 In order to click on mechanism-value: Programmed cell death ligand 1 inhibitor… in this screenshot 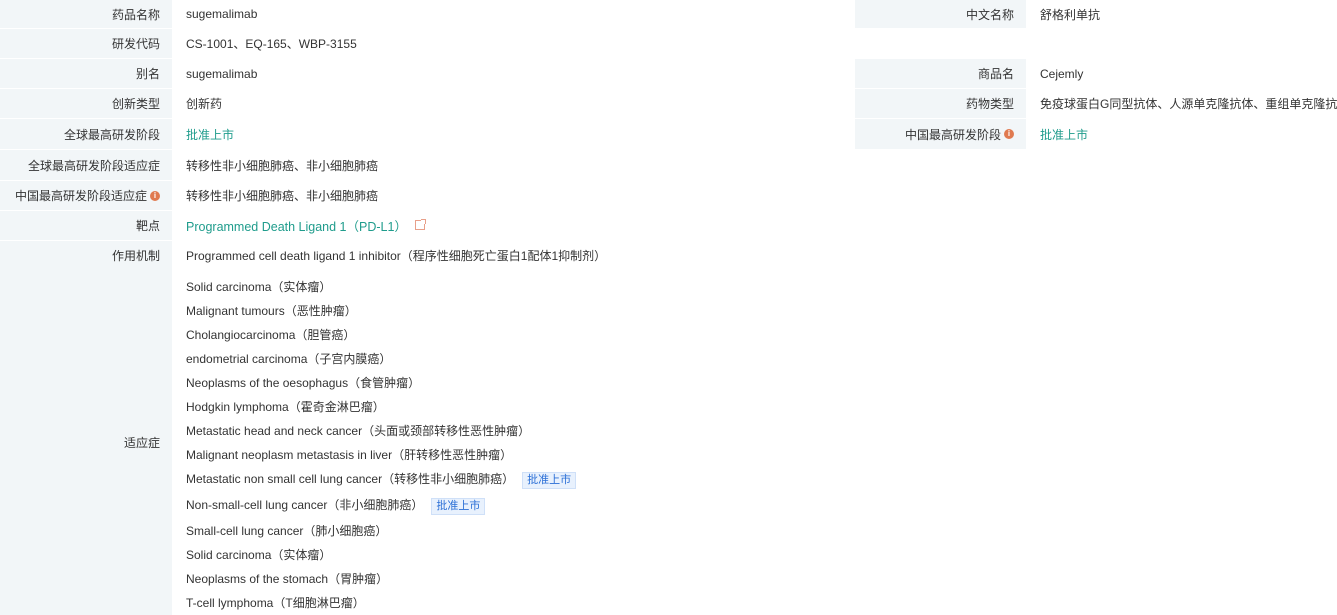, I will do `click(754, 255)`.